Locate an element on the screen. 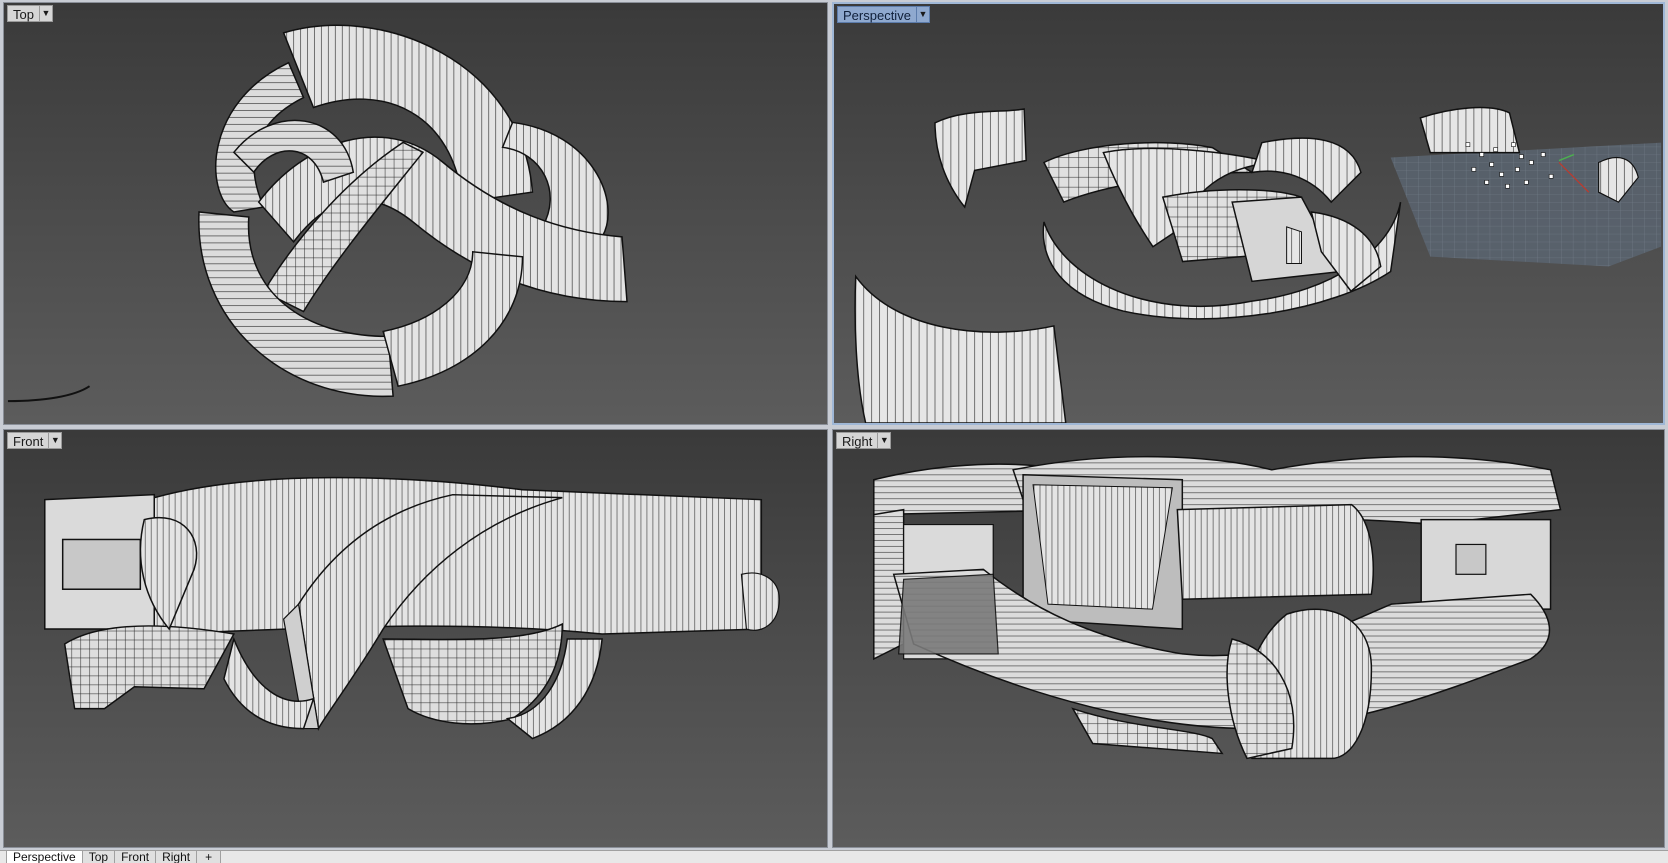  viewport-name-top: Top is located at coordinates (23, 13).